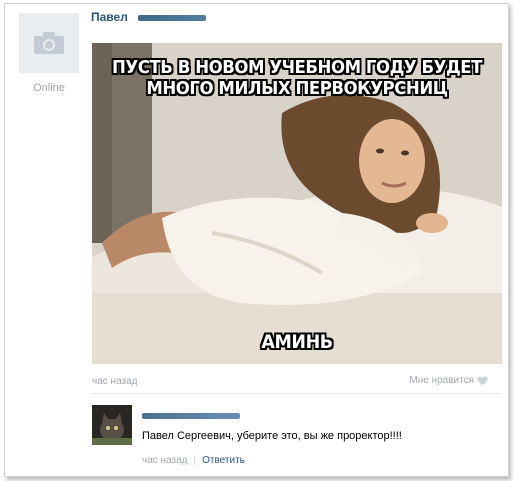  Describe the element at coordinates (223, 460) in the screenshot. I see `reply-link: Ответить` at that location.